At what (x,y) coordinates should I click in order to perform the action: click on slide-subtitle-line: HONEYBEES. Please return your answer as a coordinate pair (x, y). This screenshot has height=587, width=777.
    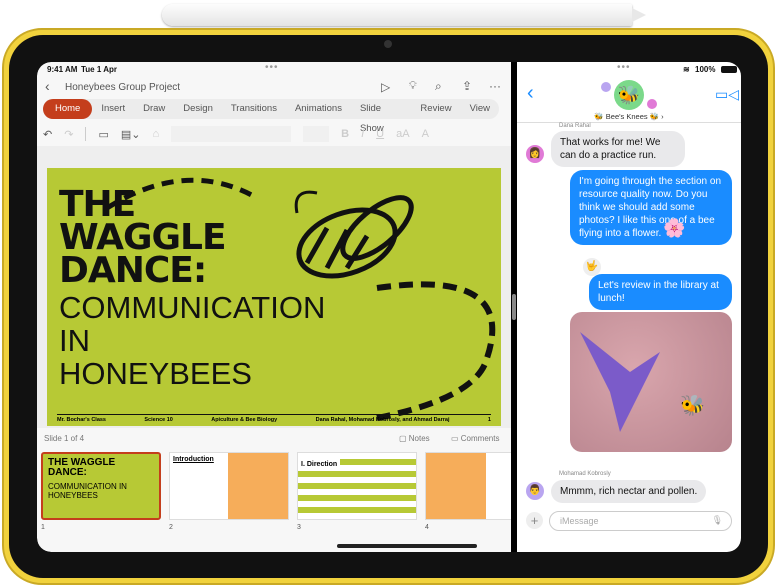
    Looking at the image, I should click on (155, 373).